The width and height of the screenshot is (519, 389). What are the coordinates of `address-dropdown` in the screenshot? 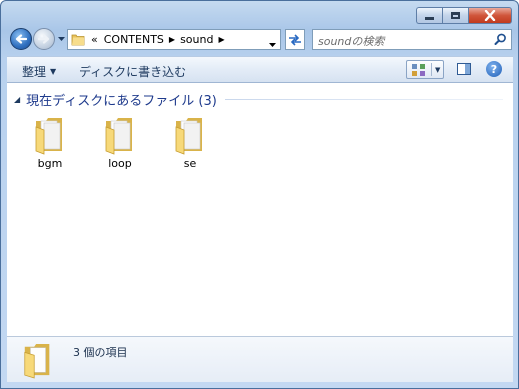 It's located at (272, 43).